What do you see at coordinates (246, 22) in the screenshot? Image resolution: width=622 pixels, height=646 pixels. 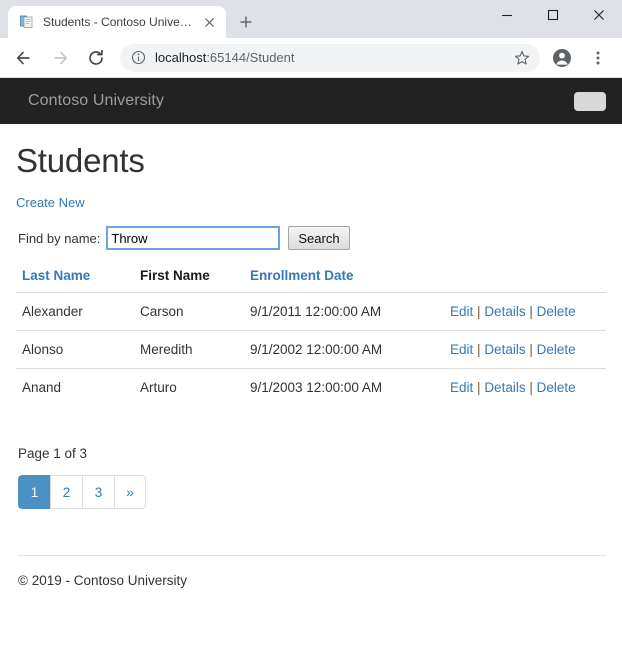 I see `new-tab-button` at bounding box center [246, 22].